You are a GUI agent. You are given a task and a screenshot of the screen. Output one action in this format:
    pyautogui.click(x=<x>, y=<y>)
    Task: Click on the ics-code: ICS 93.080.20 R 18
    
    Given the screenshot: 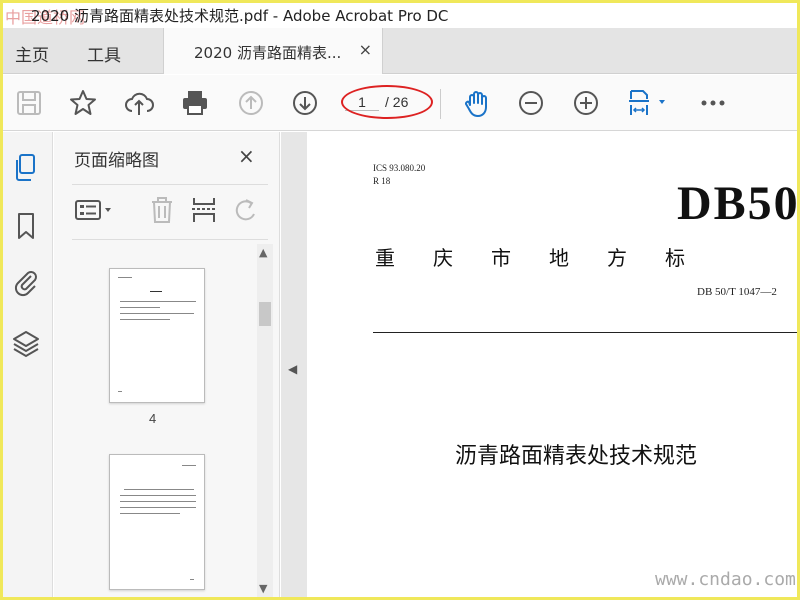 What is the action you would take?
    pyautogui.click(x=399, y=175)
    